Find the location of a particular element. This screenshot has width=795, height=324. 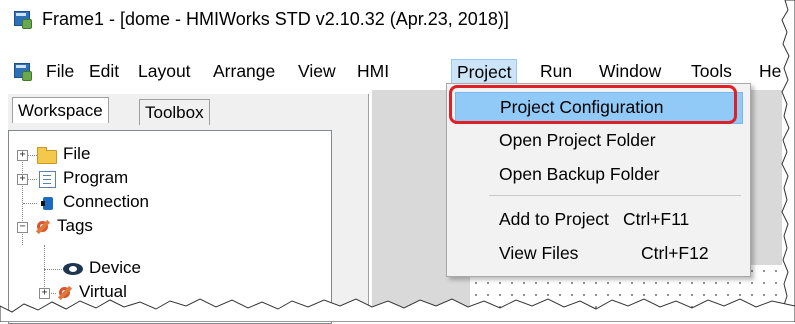

torn-edge-bottom is located at coordinates (397, 310).